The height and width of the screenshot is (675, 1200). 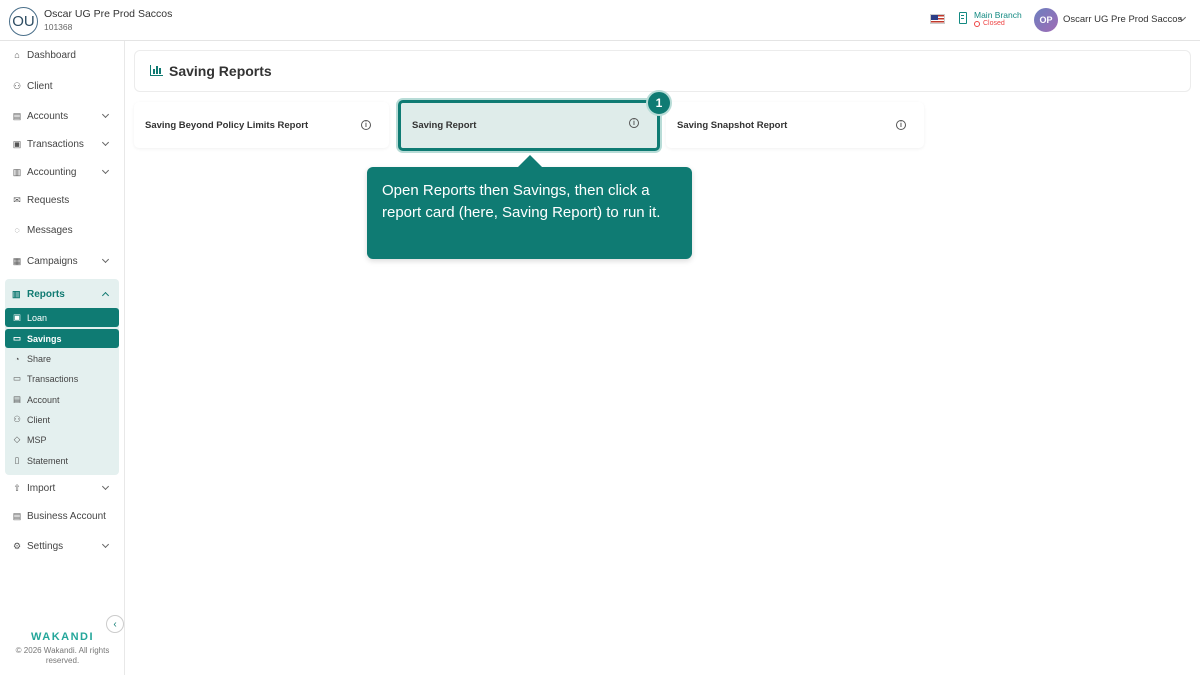 I want to click on sidebar-item-label: MSP, so click(x=37, y=439).